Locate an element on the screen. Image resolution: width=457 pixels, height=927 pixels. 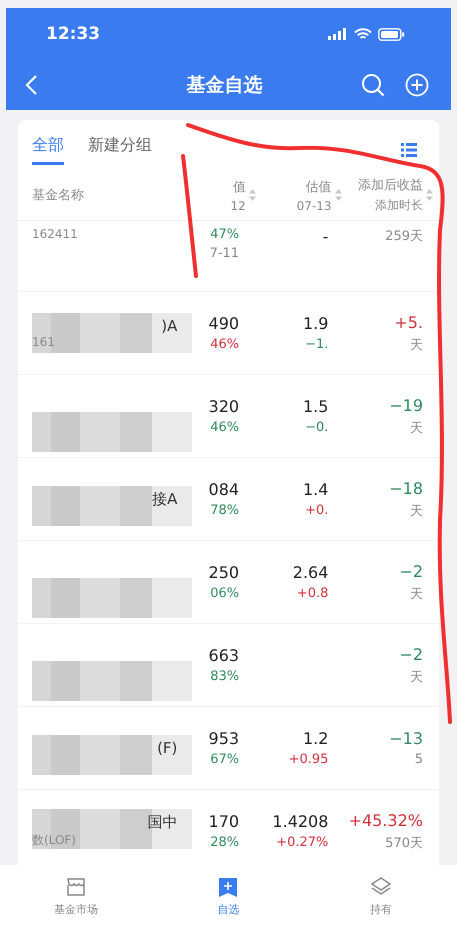
nav-change: 47% is located at coordinates (225, 234).